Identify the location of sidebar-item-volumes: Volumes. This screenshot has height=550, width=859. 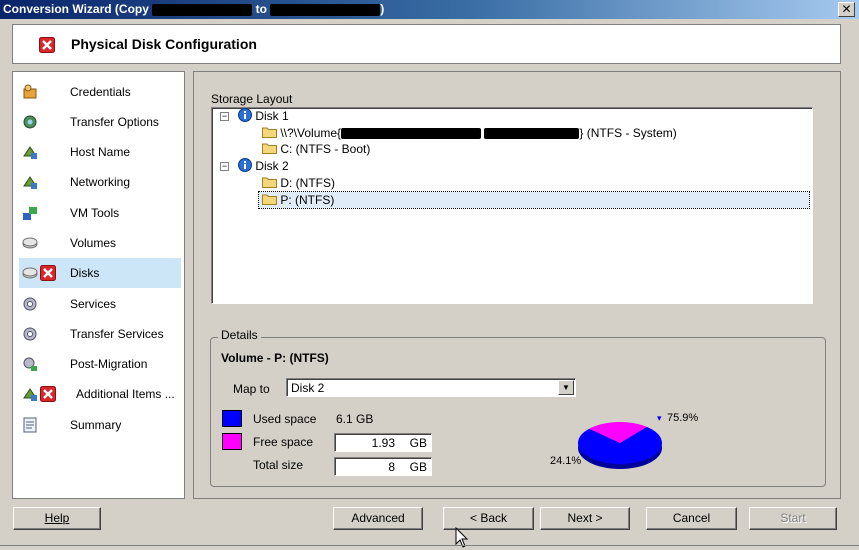
(100, 243).